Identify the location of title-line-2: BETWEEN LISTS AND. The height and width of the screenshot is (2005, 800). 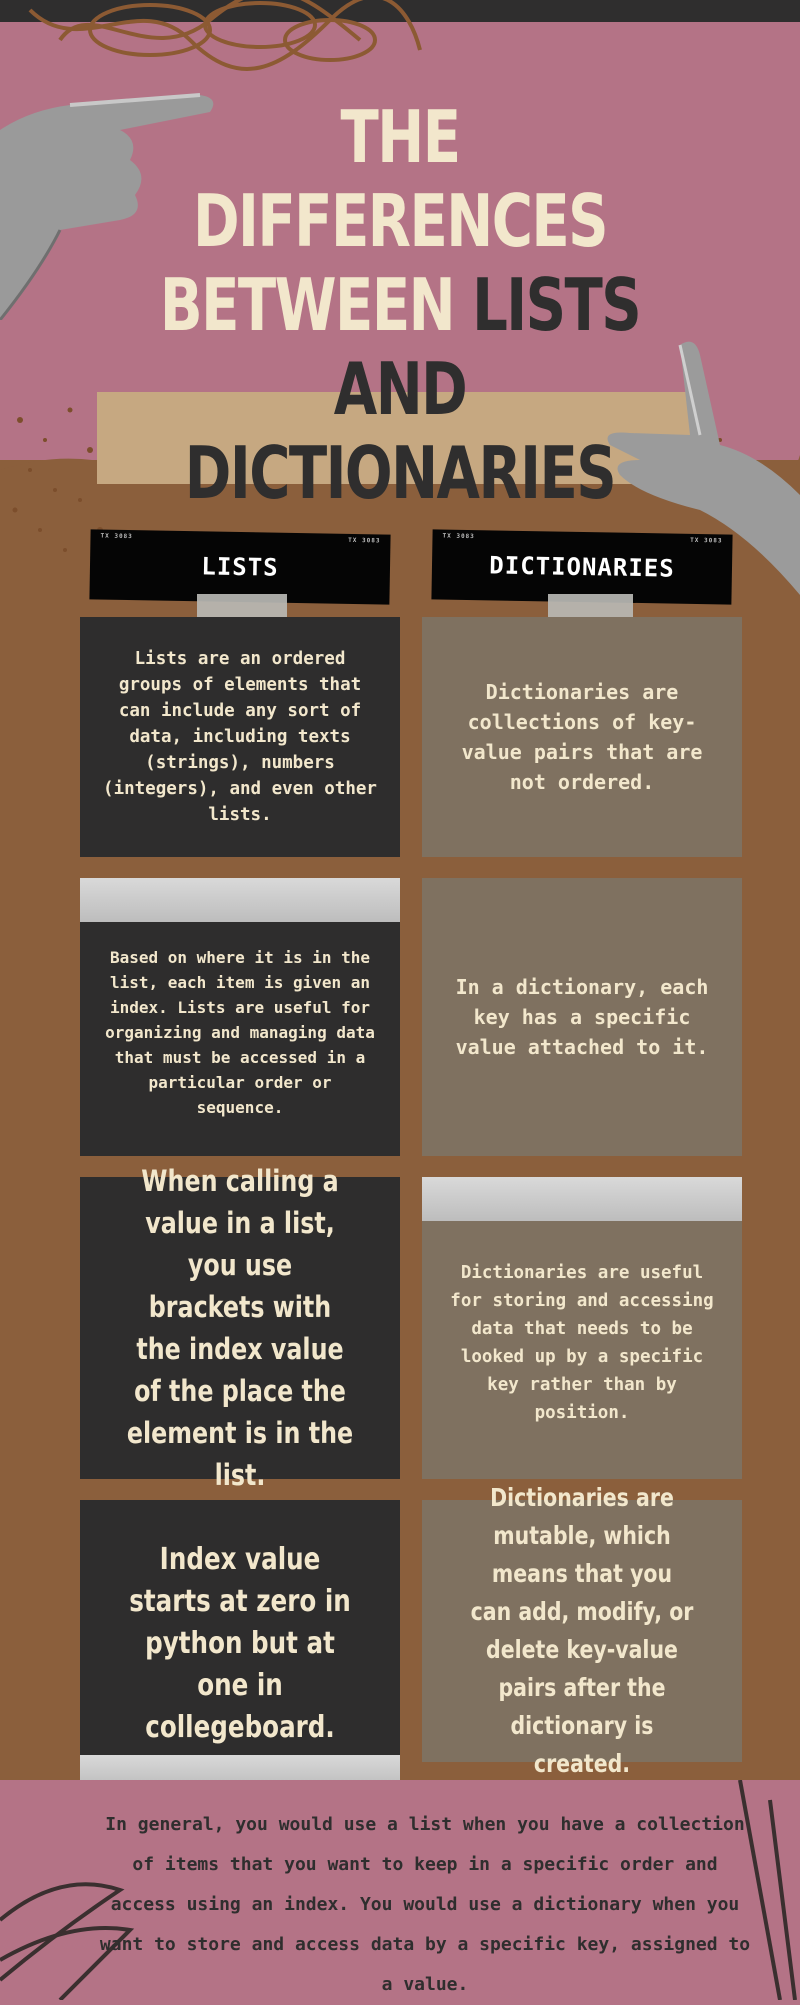
(400, 347).